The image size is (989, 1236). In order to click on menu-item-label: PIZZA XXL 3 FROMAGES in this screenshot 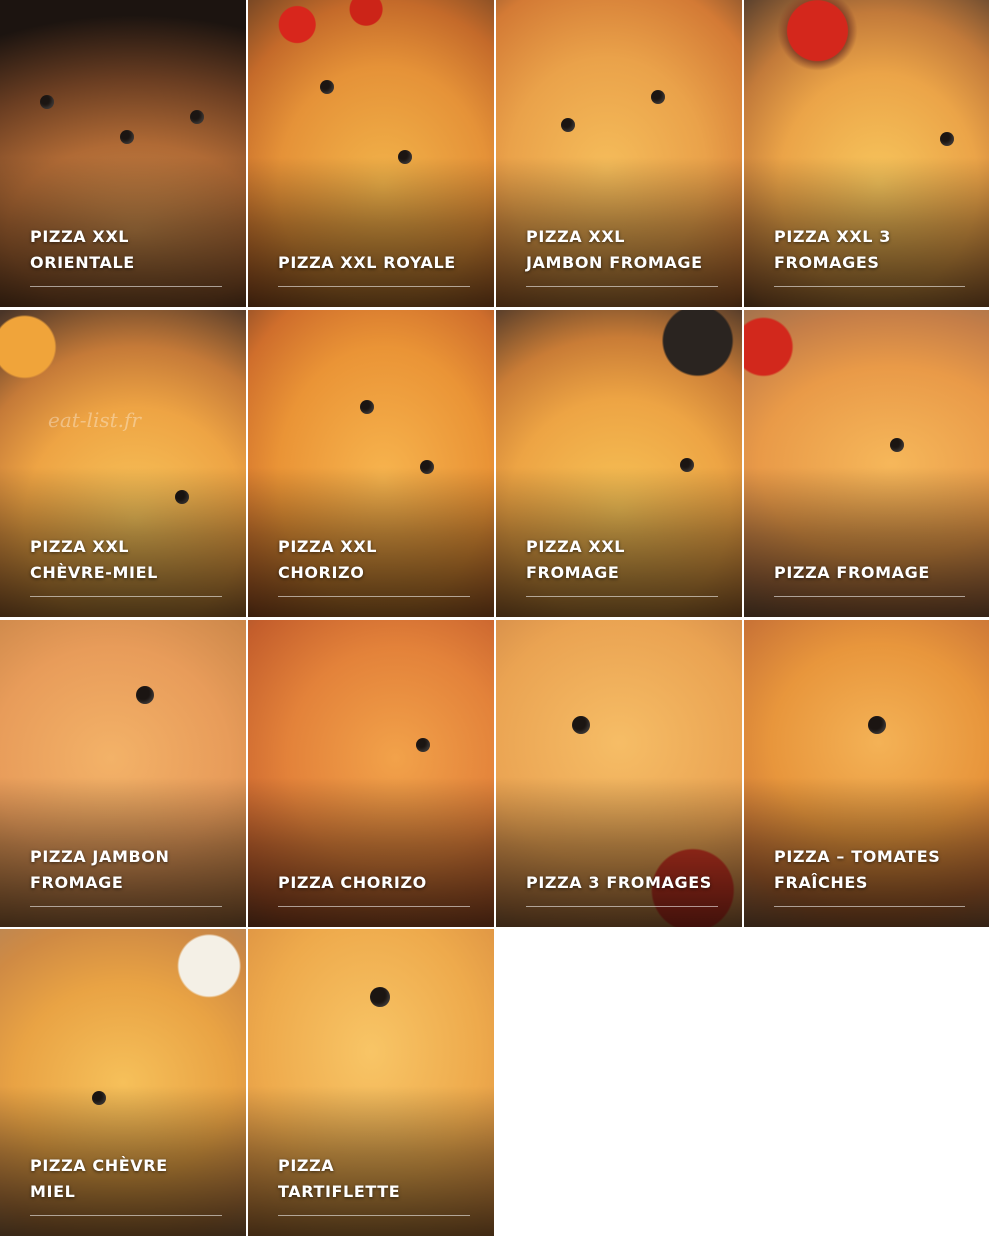, I will do `click(833, 249)`.